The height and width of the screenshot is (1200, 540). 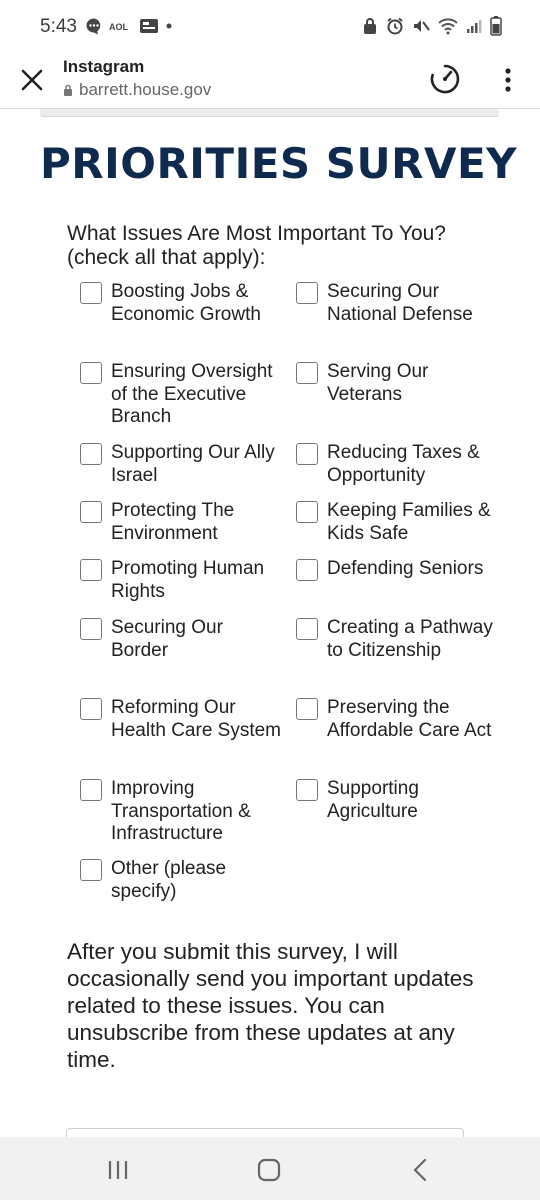 I want to click on checkbox-option: Supporting Agriculture, so click(x=396, y=800).